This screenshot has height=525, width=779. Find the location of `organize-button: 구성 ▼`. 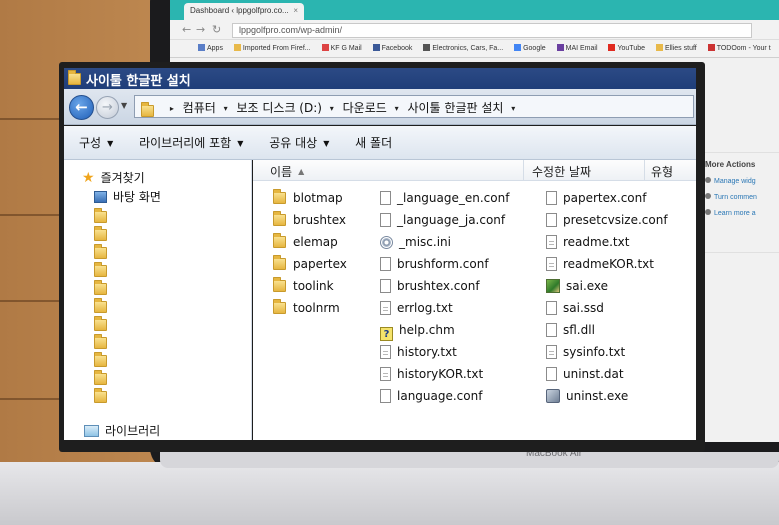

organize-button: 구성 ▼ is located at coordinates (96, 143).